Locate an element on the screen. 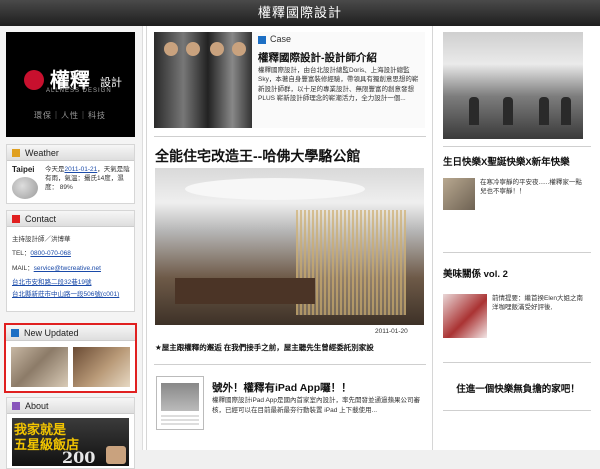 Image resolution: width=600 pixels, height=469 pixels. tel-link: 0800-070-068 is located at coordinates (50, 253).